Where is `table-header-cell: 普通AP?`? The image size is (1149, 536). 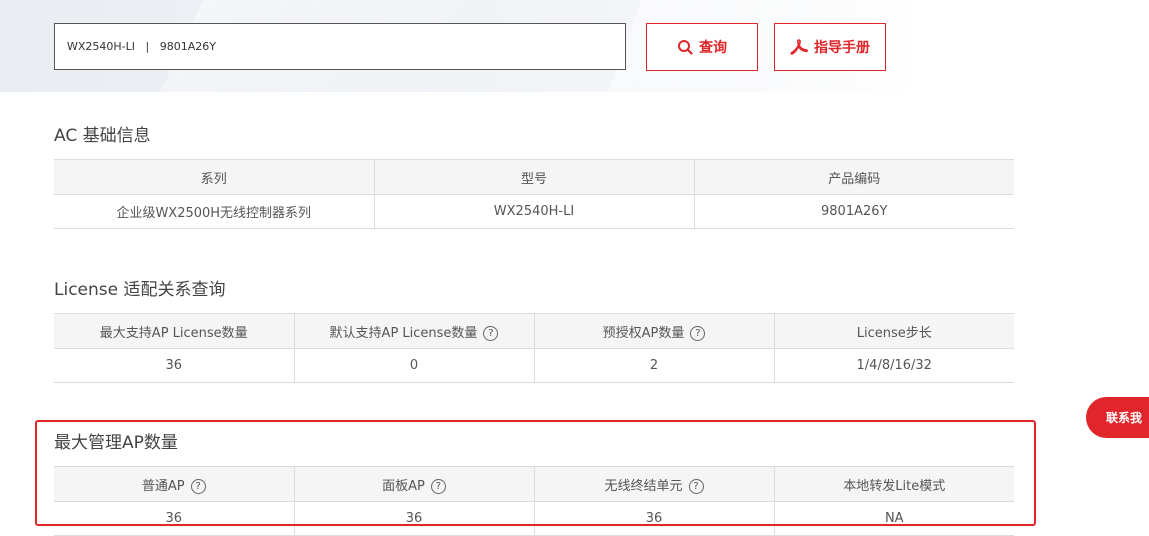
table-header-cell: 普通AP? is located at coordinates (174, 484).